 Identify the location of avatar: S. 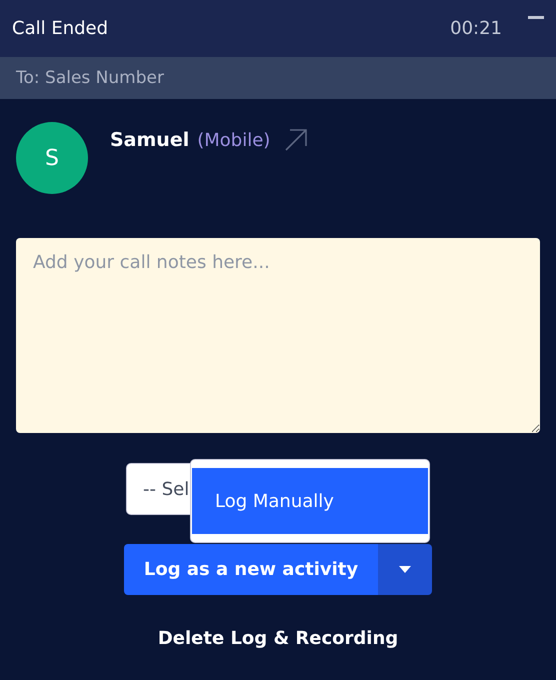
(52, 158).